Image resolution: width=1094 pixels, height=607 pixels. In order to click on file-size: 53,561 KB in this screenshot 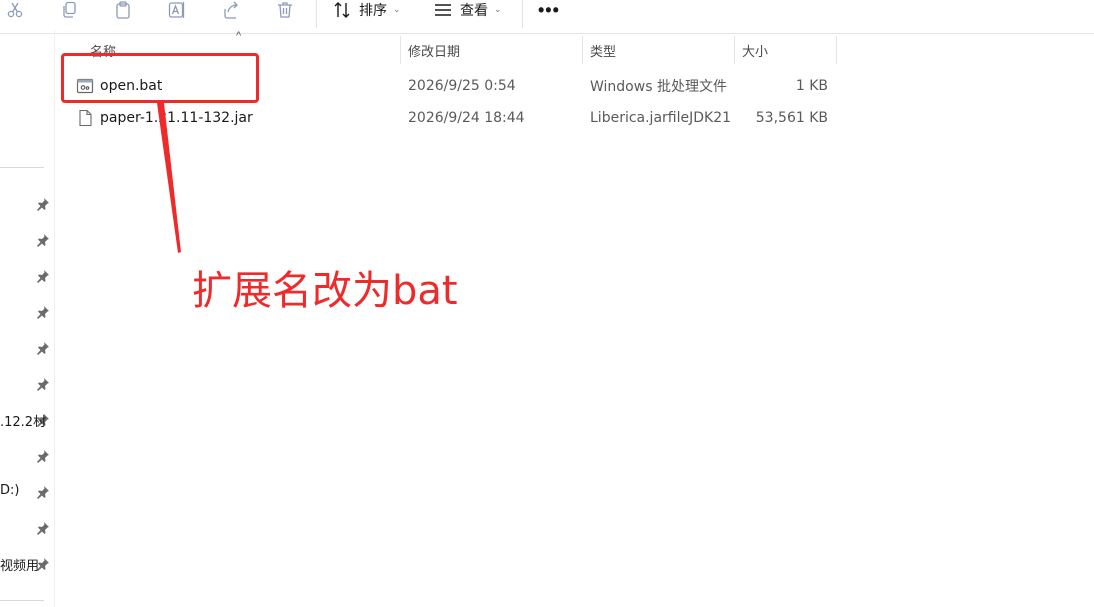, I will do `click(791, 118)`.